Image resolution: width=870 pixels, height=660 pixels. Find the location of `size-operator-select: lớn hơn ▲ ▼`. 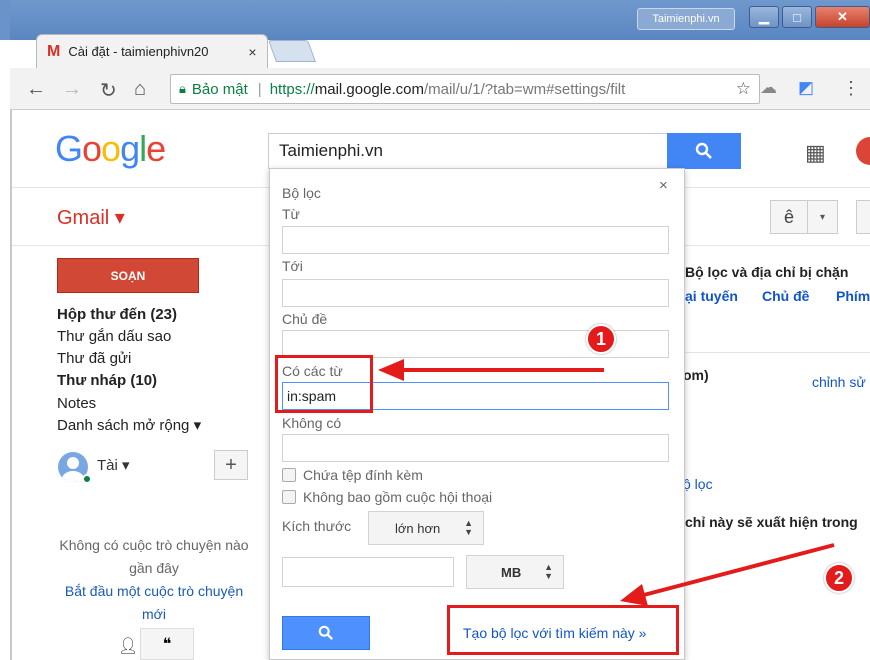

size-operator-select: lớn hơn ▲ ▼ is located at coordinates (426, 528).